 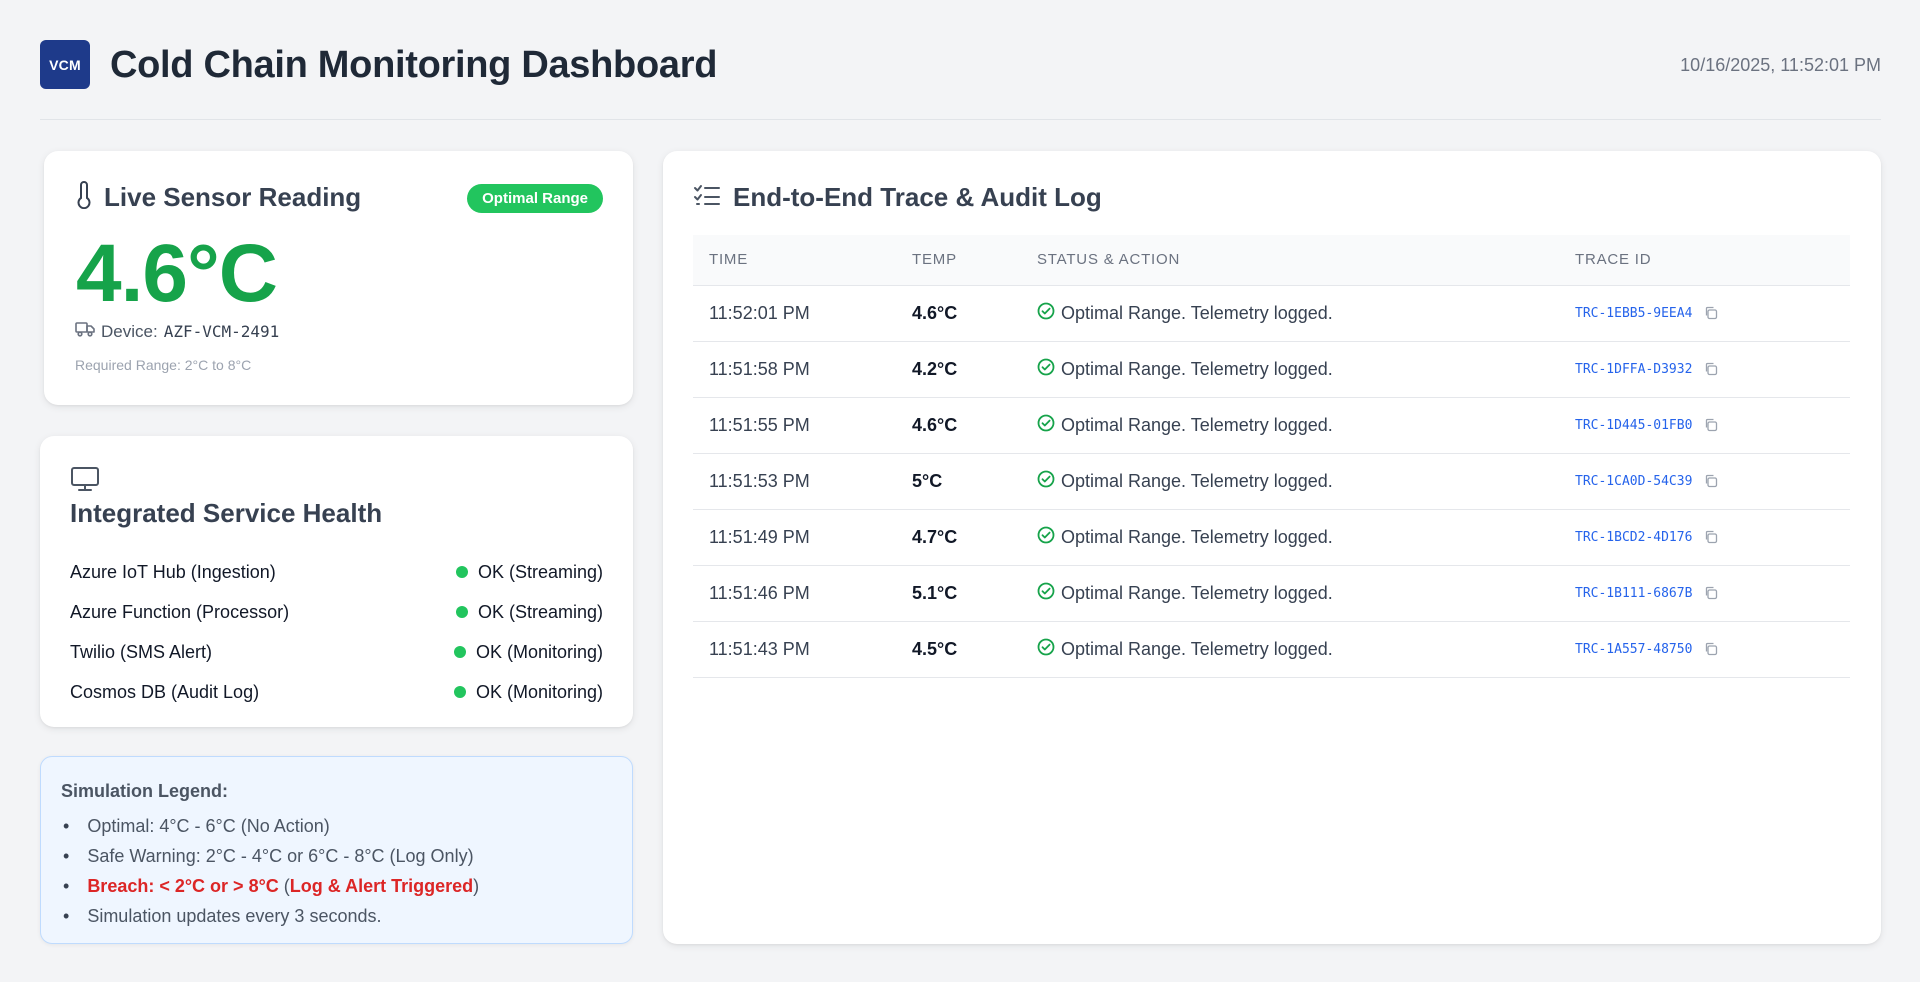 I want to click on row-temp: 4.5°C, so click(x=958, y=649).